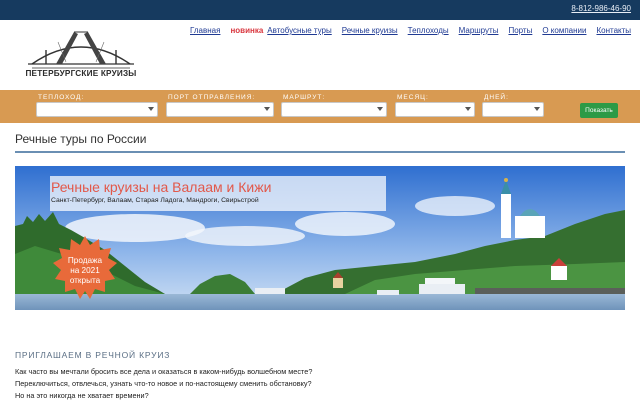 The image size is (640, 402). What do you see at coordinates (428, 30) in the screenshot?
I see `nav-ships: Теплоходы` at bounding box center [428, 30].